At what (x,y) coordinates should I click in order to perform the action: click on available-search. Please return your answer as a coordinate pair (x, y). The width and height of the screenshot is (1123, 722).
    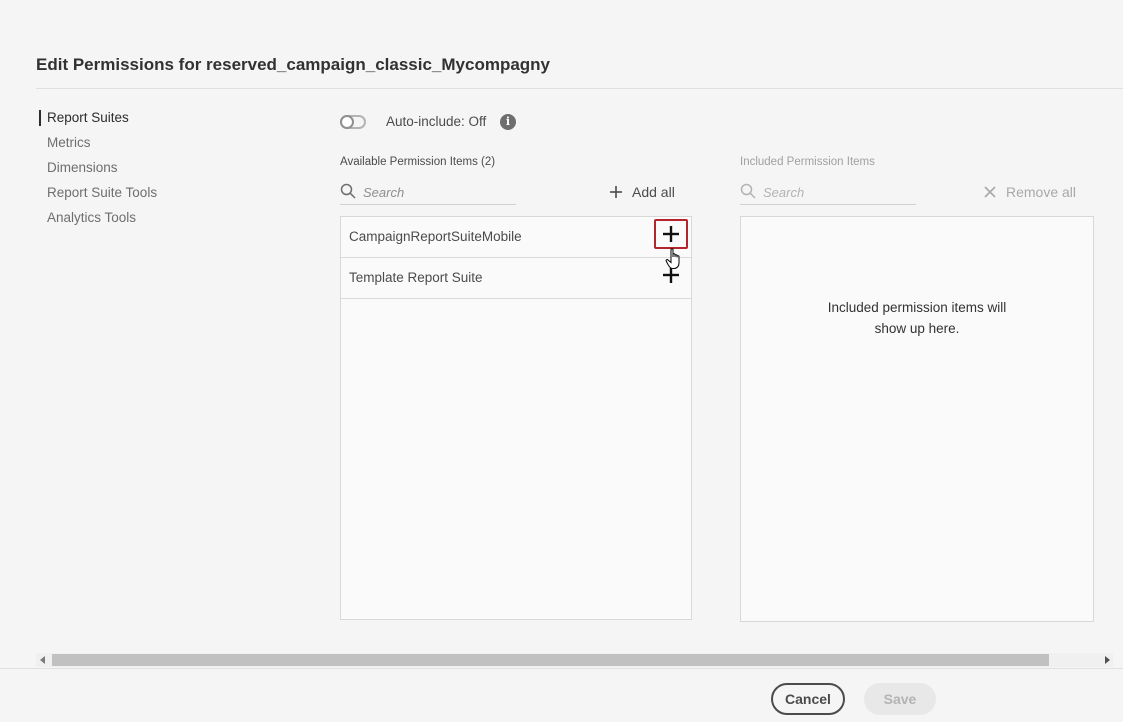
    Looking at the image, I should click on (428, 193).